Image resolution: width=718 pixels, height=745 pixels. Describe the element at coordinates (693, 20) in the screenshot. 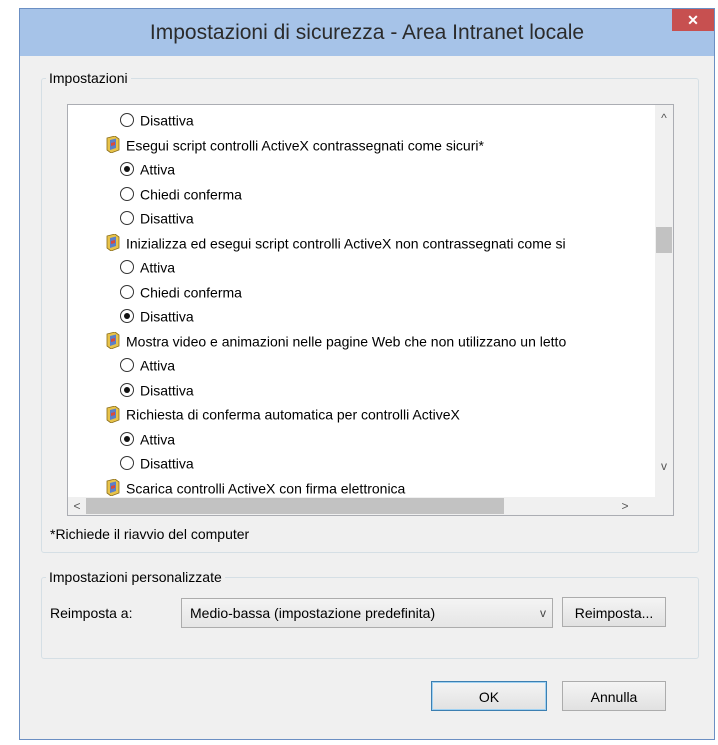

I see `close-icon: ✕` at that location.